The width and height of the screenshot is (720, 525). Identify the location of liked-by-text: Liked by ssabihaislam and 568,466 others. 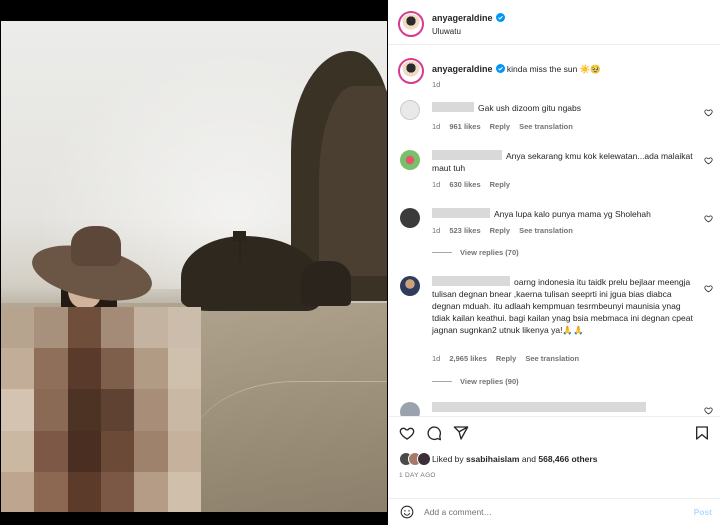
(515, 459).